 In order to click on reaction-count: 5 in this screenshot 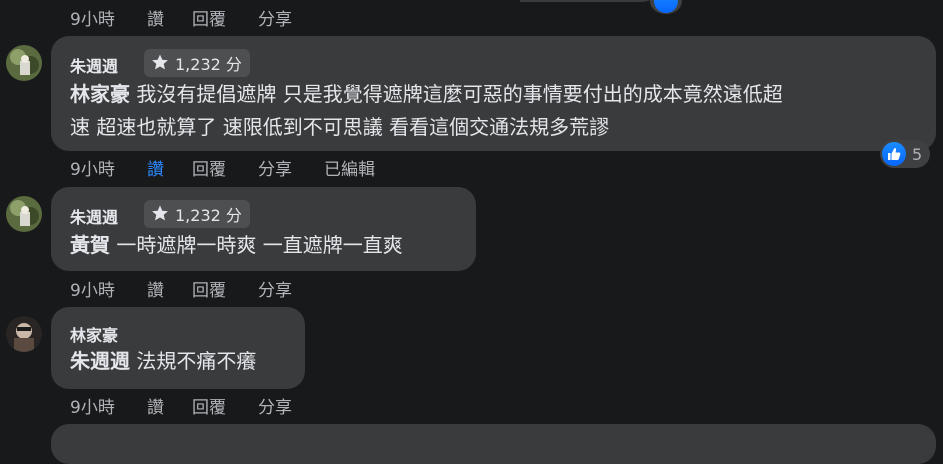, I will do `click(905, 154)`.